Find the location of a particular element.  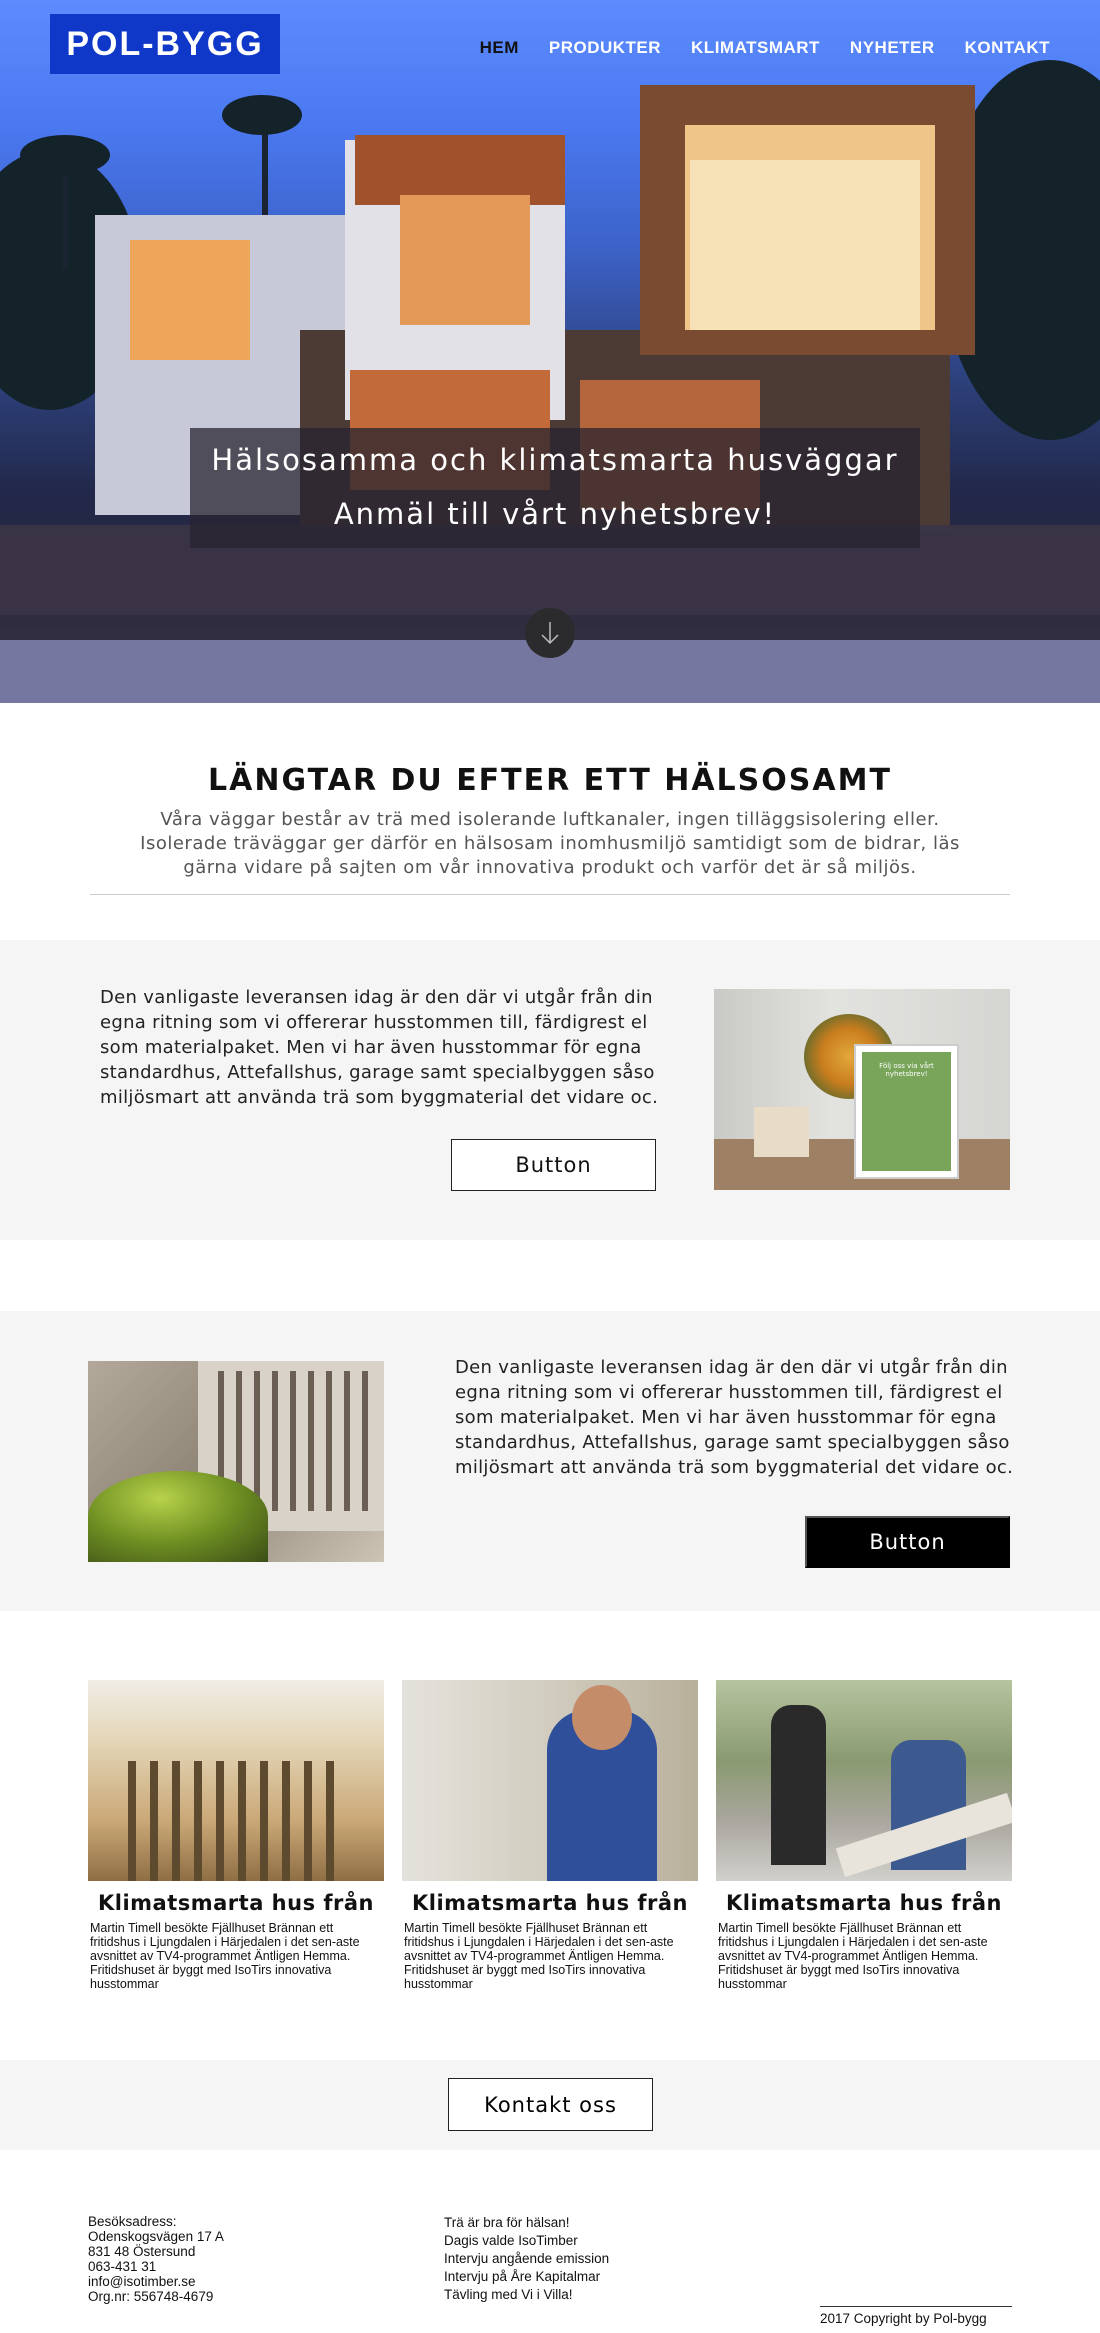

intro-title: LÄNGTAR DU EFTER ETT HÄLSOSAMT is located at coordinates (550, 780).